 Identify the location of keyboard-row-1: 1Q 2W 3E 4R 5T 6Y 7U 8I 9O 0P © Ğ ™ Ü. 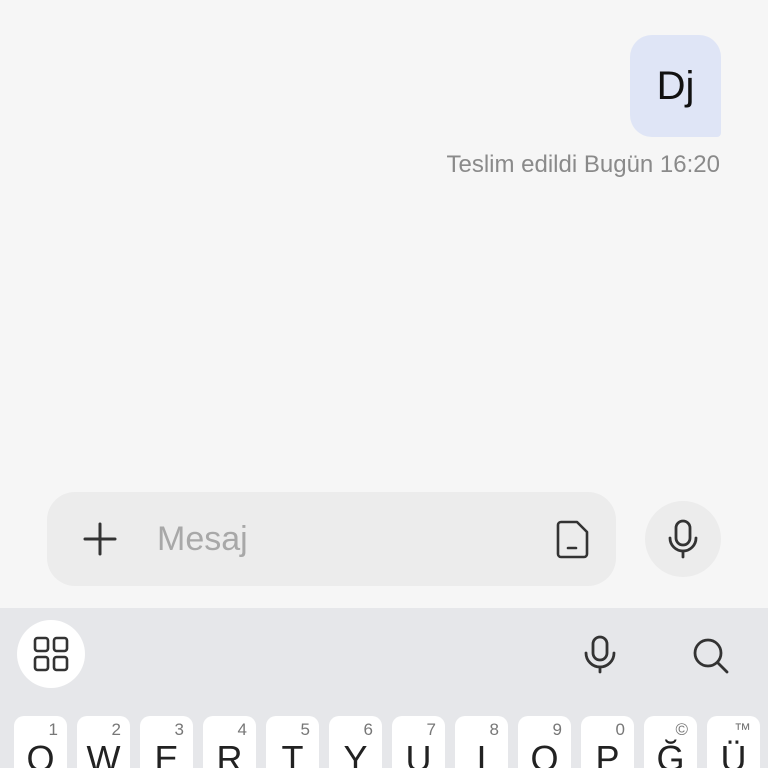
(387, 742).